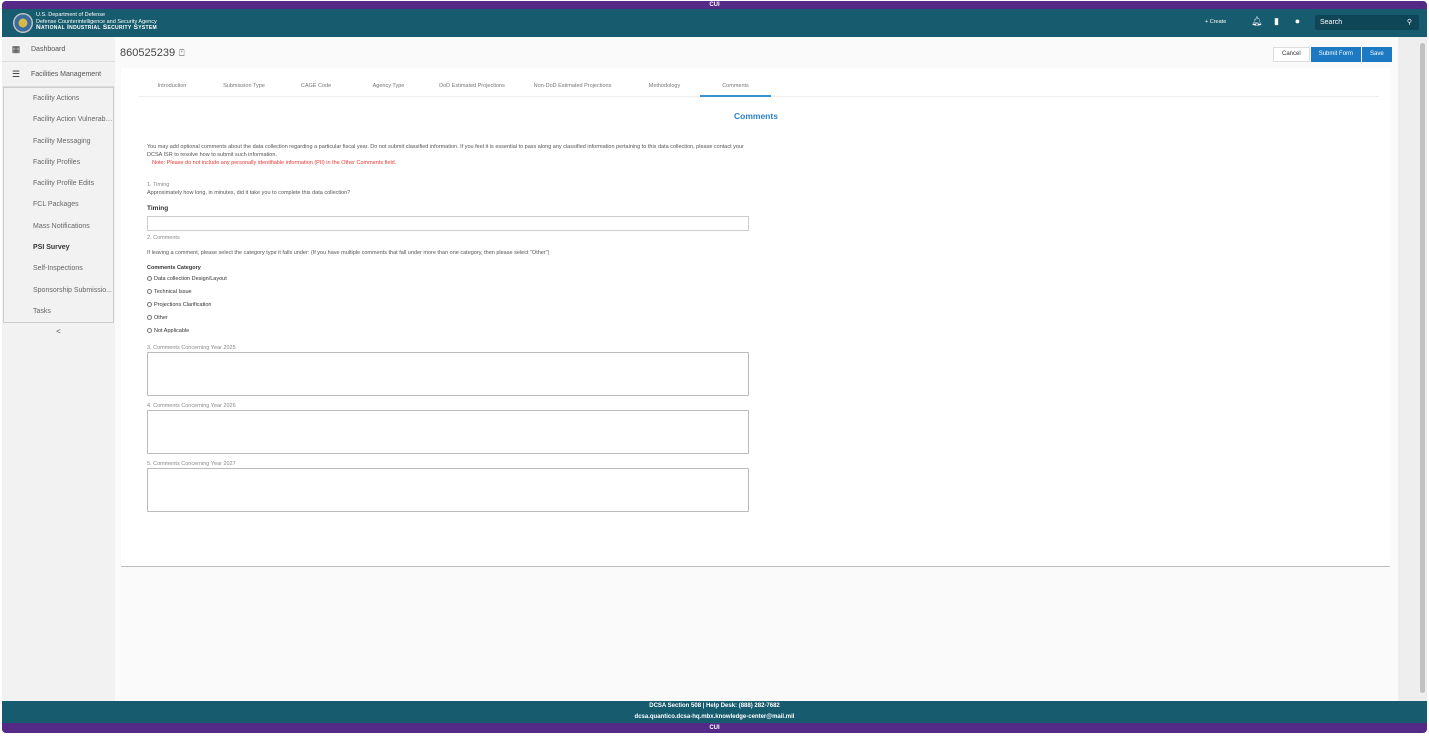 This screenshot has height=736, width=1429. I want to click on section-title: Comments, so click(756, 116).